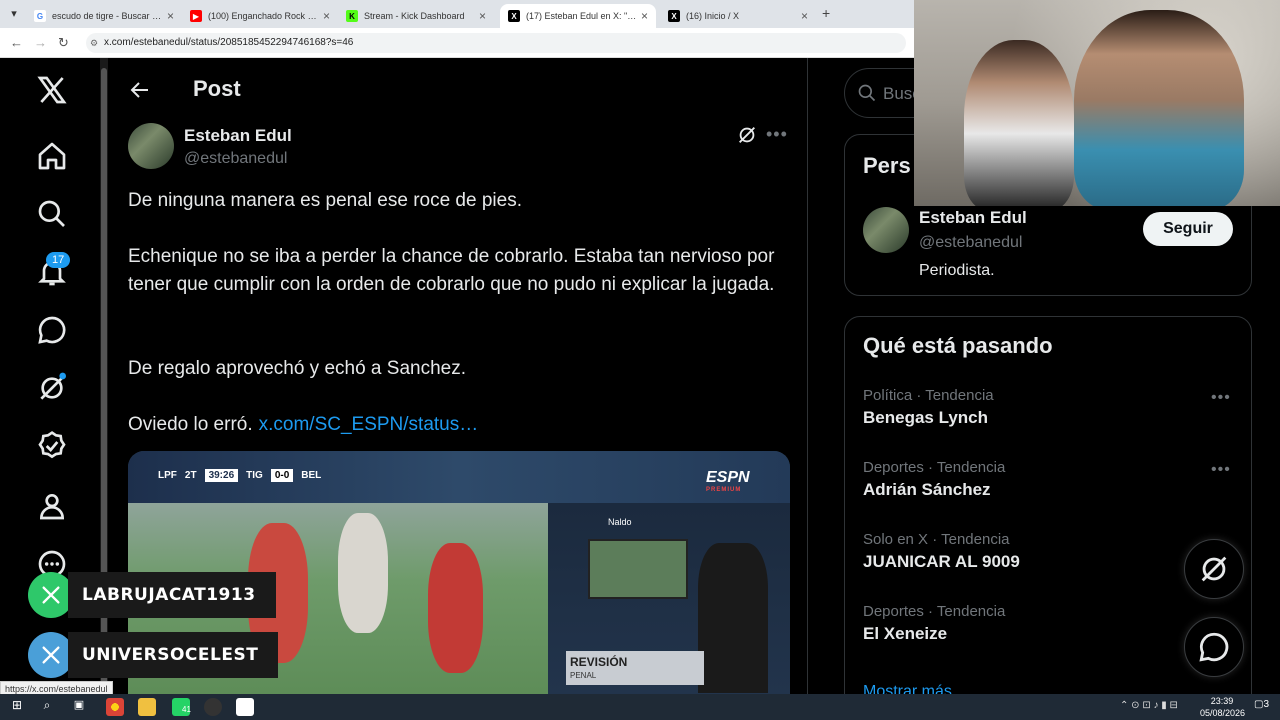 The image size is (1280, 720). What do you see at coordinates (52, 90) in the screenshot?
I see `x-logo-icon` at bounding box center [52, 90].